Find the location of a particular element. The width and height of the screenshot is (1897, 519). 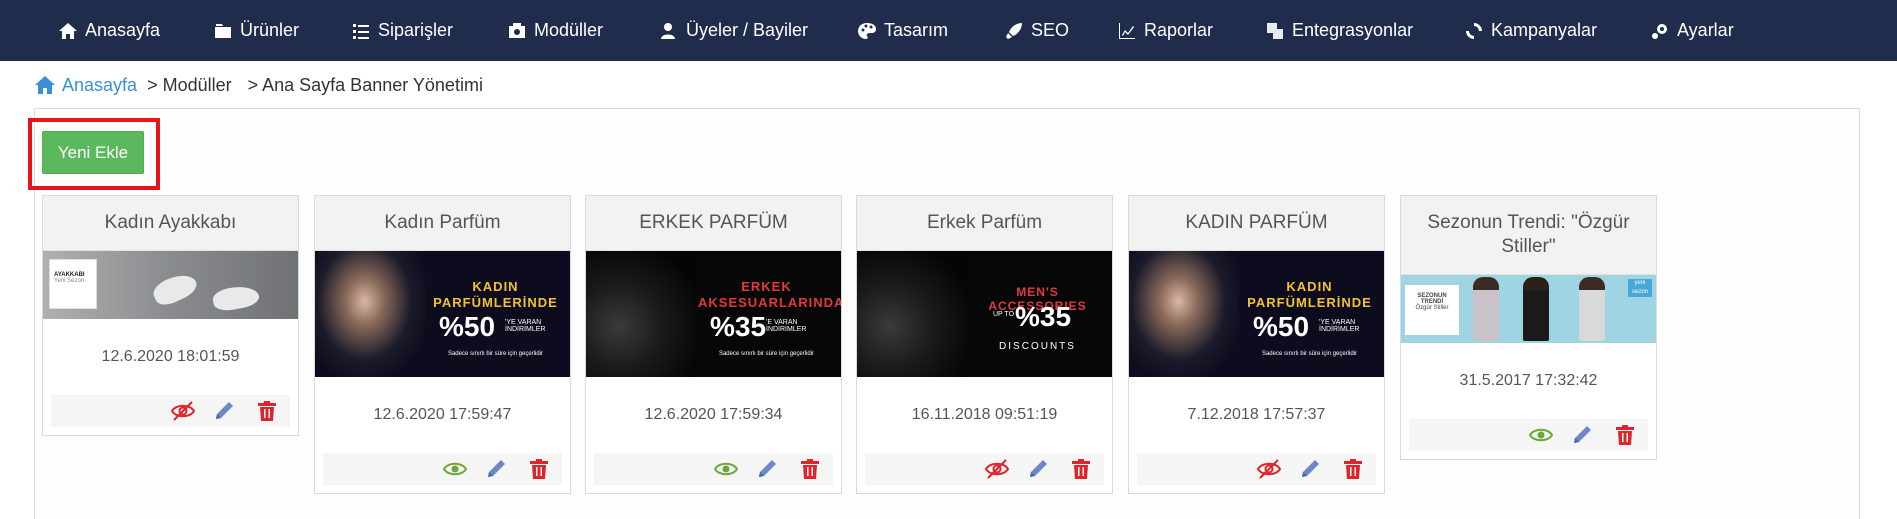

nav-item-kampanyalar: Kampanyalar is located at coordinates (1530, 30).